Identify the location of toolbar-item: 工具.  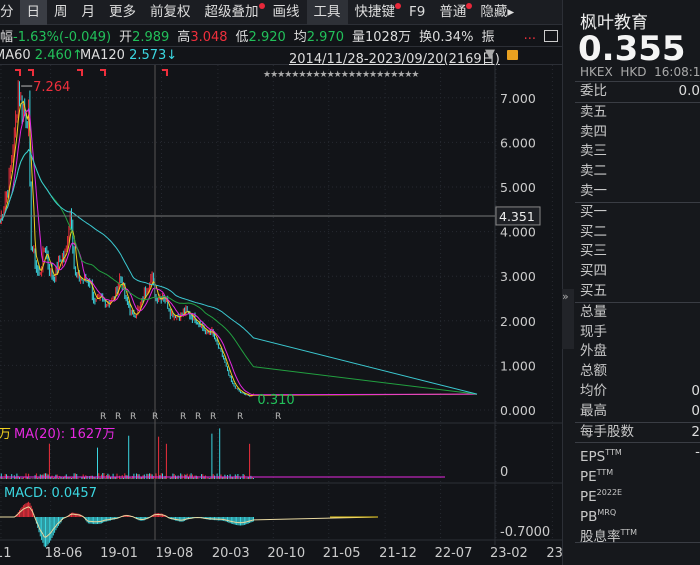
(327, 12).